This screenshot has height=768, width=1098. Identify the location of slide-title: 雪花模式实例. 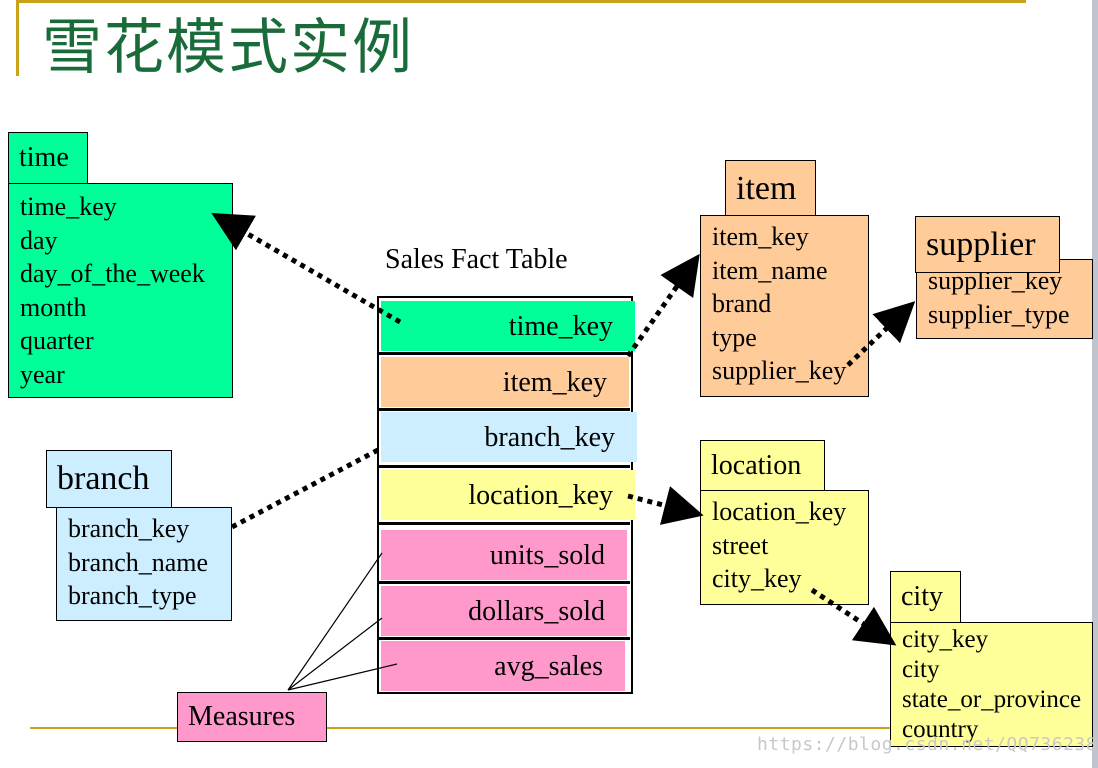
(228, 48).